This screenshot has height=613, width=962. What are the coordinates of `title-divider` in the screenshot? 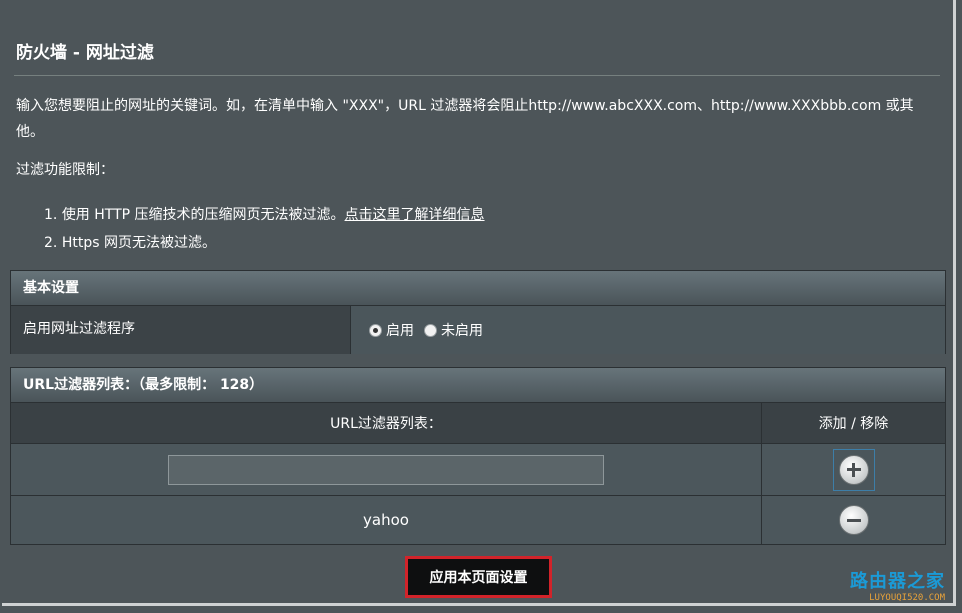 It's located at (477, 75).